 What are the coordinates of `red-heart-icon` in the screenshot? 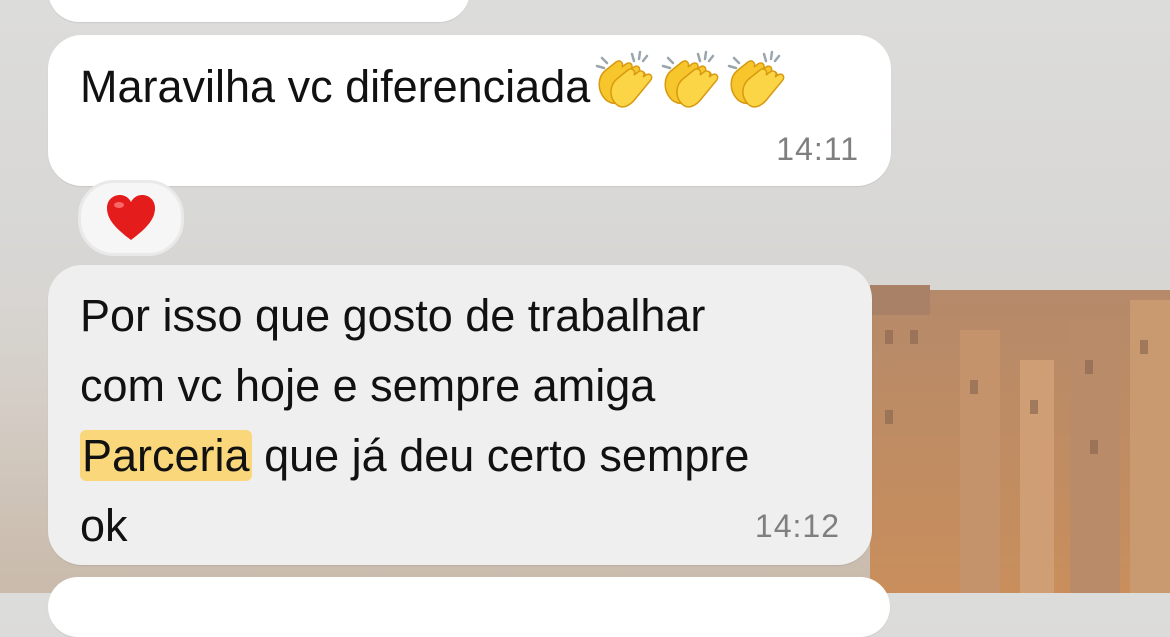 It's located at (131, 217).